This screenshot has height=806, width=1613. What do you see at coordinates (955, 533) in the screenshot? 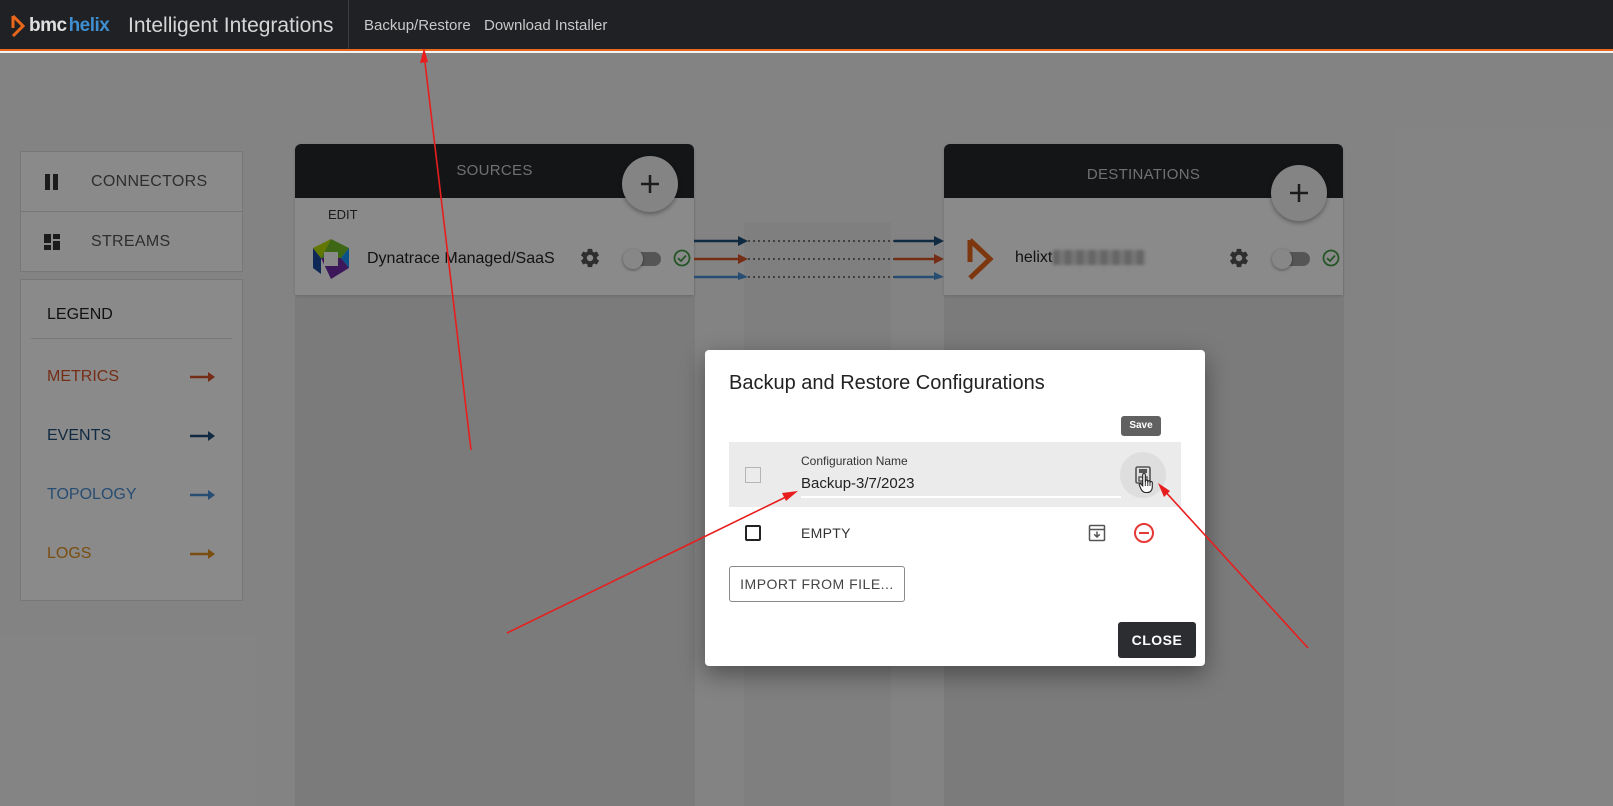
I see `configuration-row: EMPTY` at bounding box center [955, 533].